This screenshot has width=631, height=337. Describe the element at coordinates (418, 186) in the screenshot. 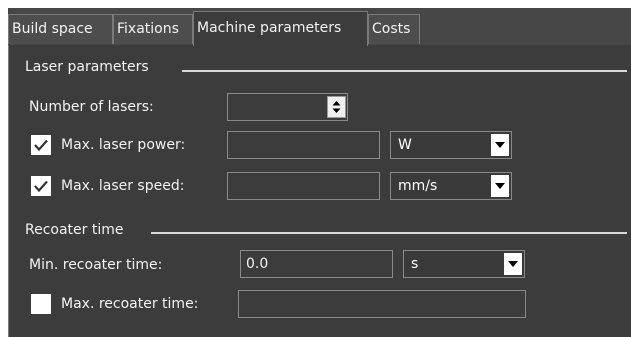

I see `speed-unit-value: mm/s` at that location.